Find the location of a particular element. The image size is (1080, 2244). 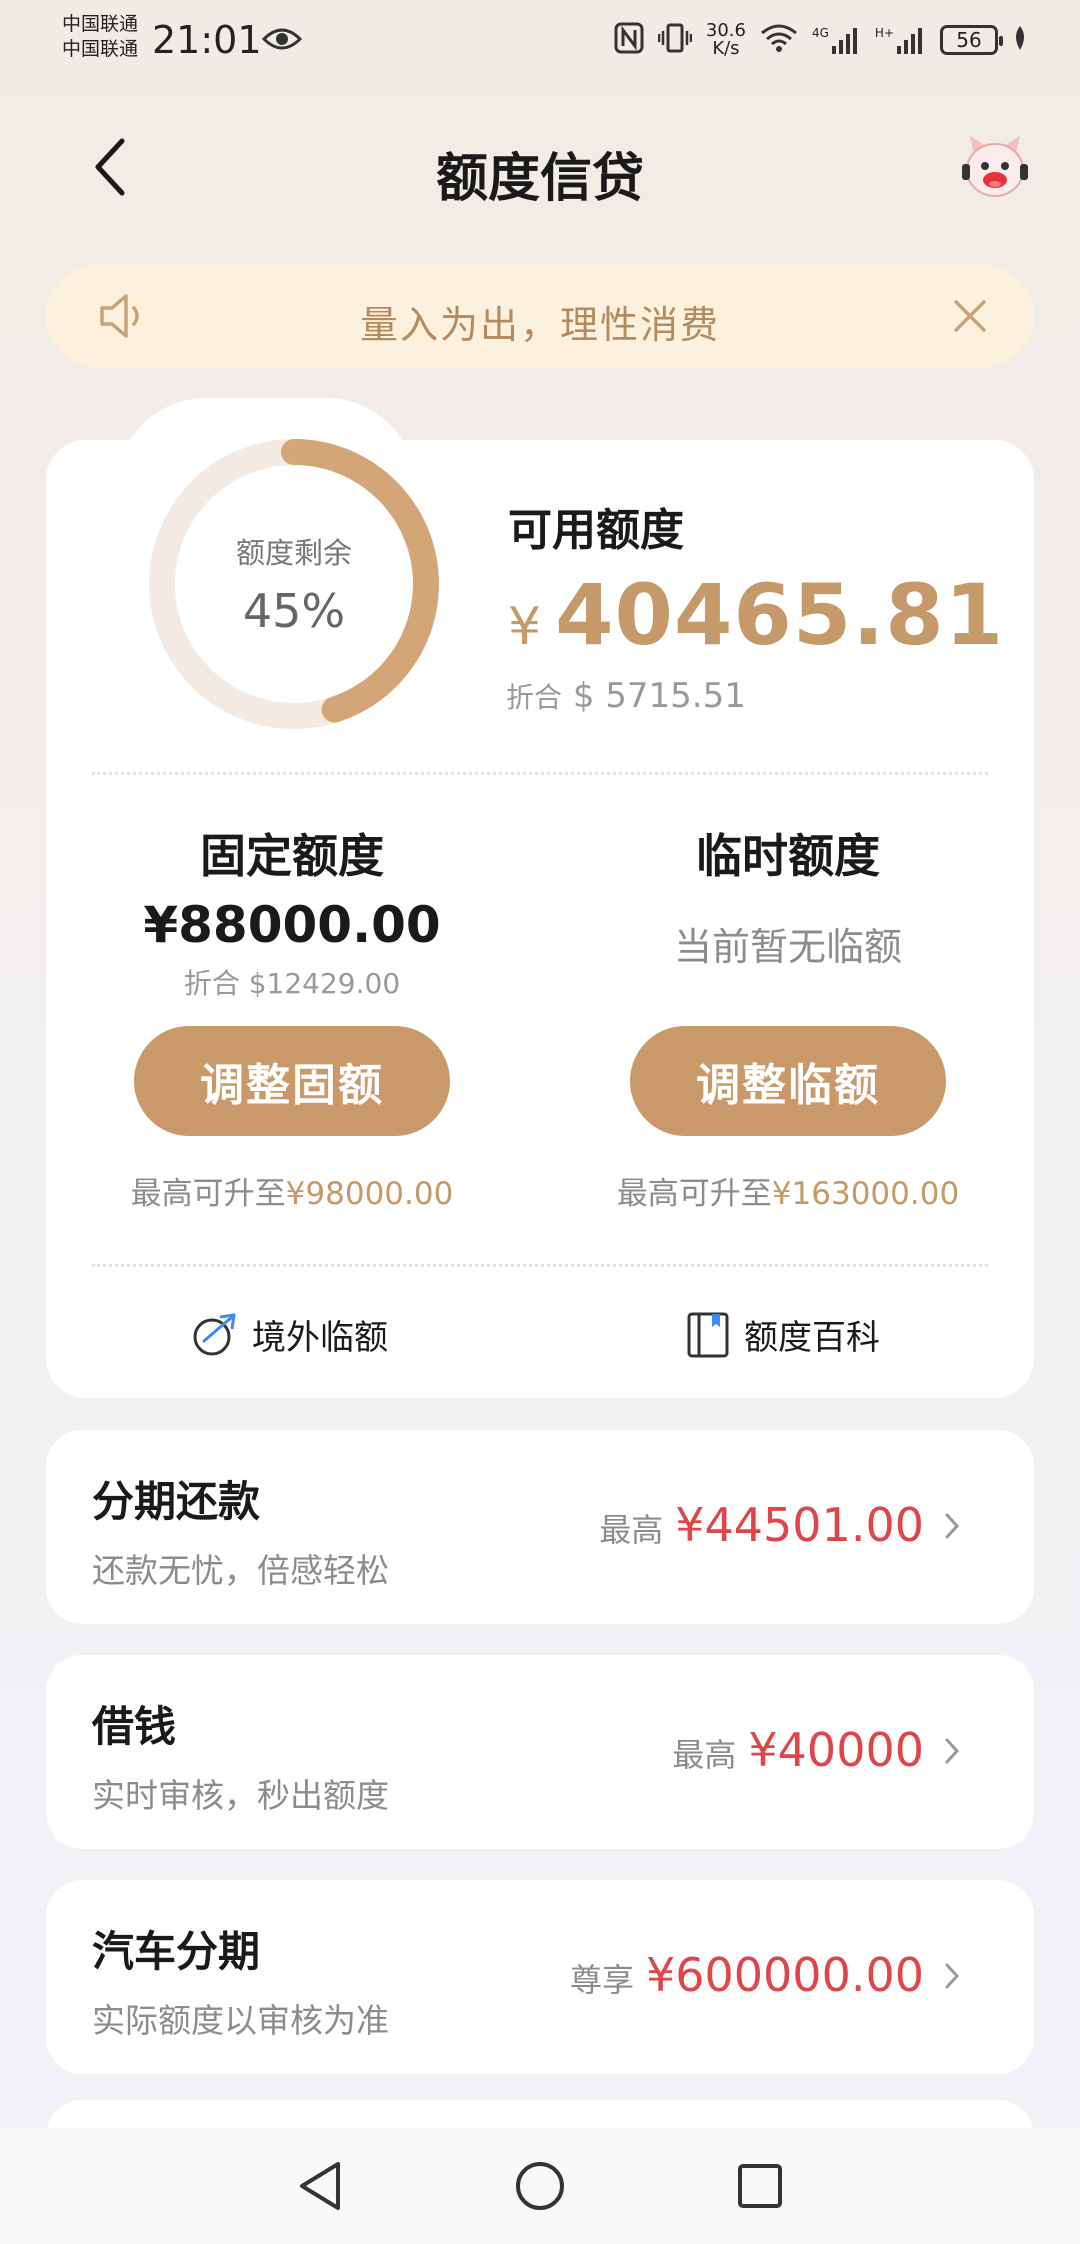

nav-back-button is located at coordinates (320, 2186).